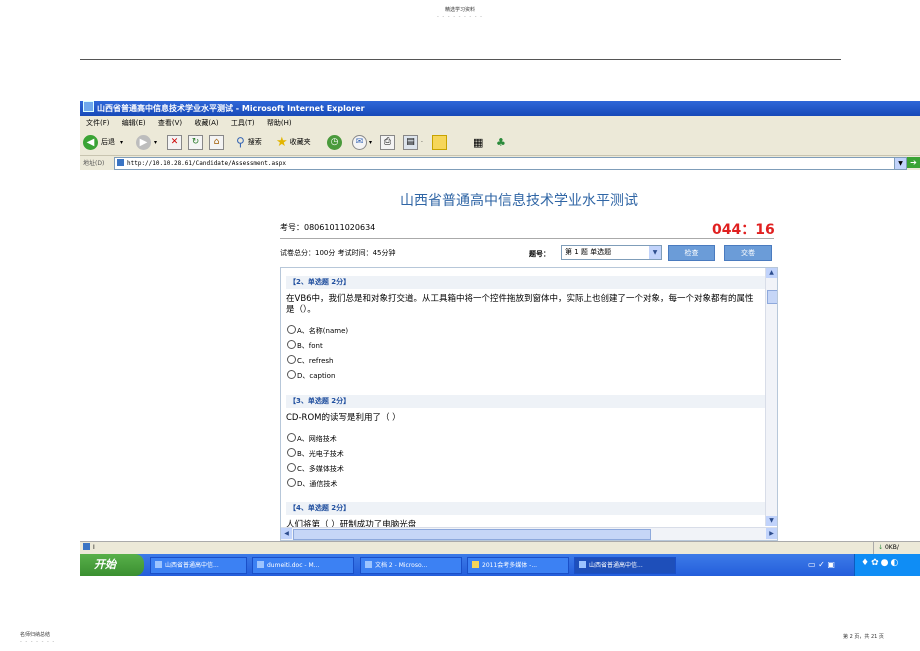 This screenshot has height=651, width=920. What do you see at coordinates (316, 376) in the screenshot?
I see `option-label: D、caption` at bounding box center [316, 376].